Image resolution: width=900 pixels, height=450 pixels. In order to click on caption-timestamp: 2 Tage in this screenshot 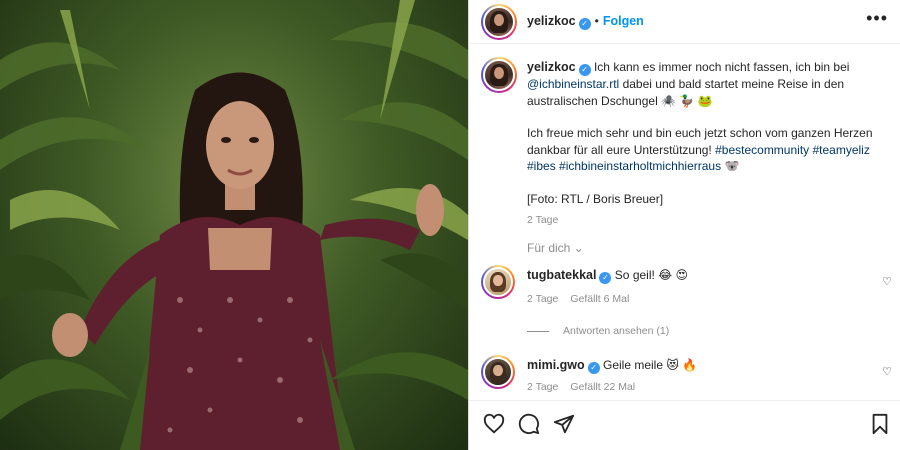, I will do `click(542, 220)`.